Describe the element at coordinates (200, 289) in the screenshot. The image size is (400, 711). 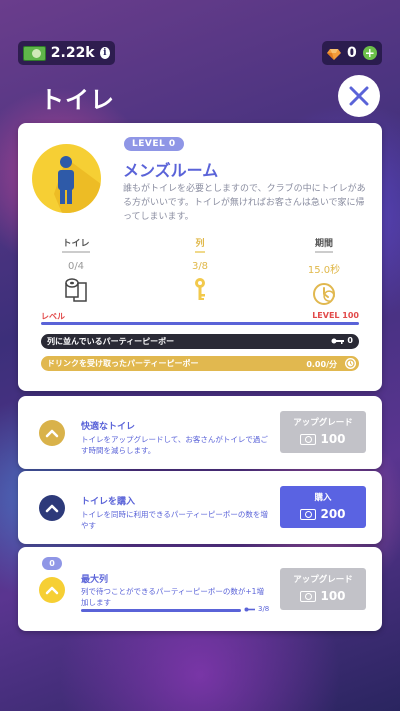
I see `key-icon` at that location.